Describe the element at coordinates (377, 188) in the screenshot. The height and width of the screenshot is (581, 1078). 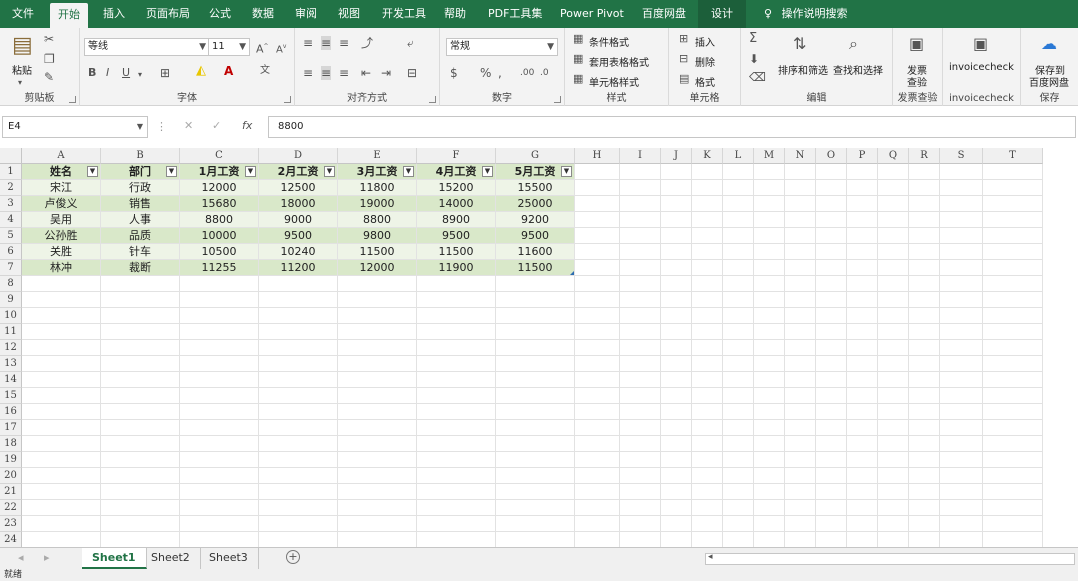
I see `table-cell: 11800` at that location.